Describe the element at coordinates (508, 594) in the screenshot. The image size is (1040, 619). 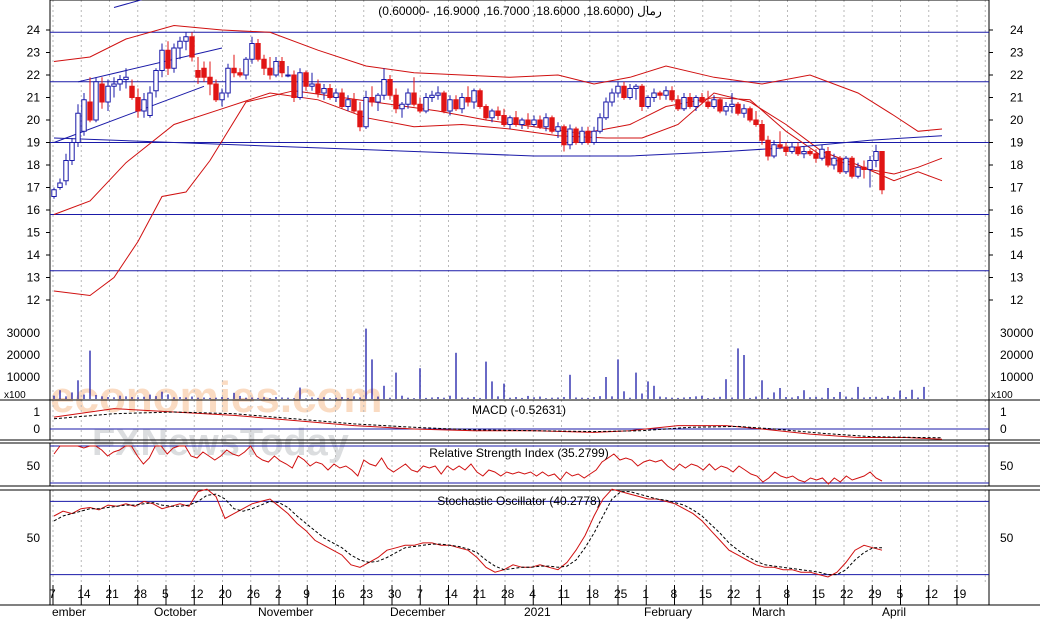
I see `x-tick-16: 28` at that location.